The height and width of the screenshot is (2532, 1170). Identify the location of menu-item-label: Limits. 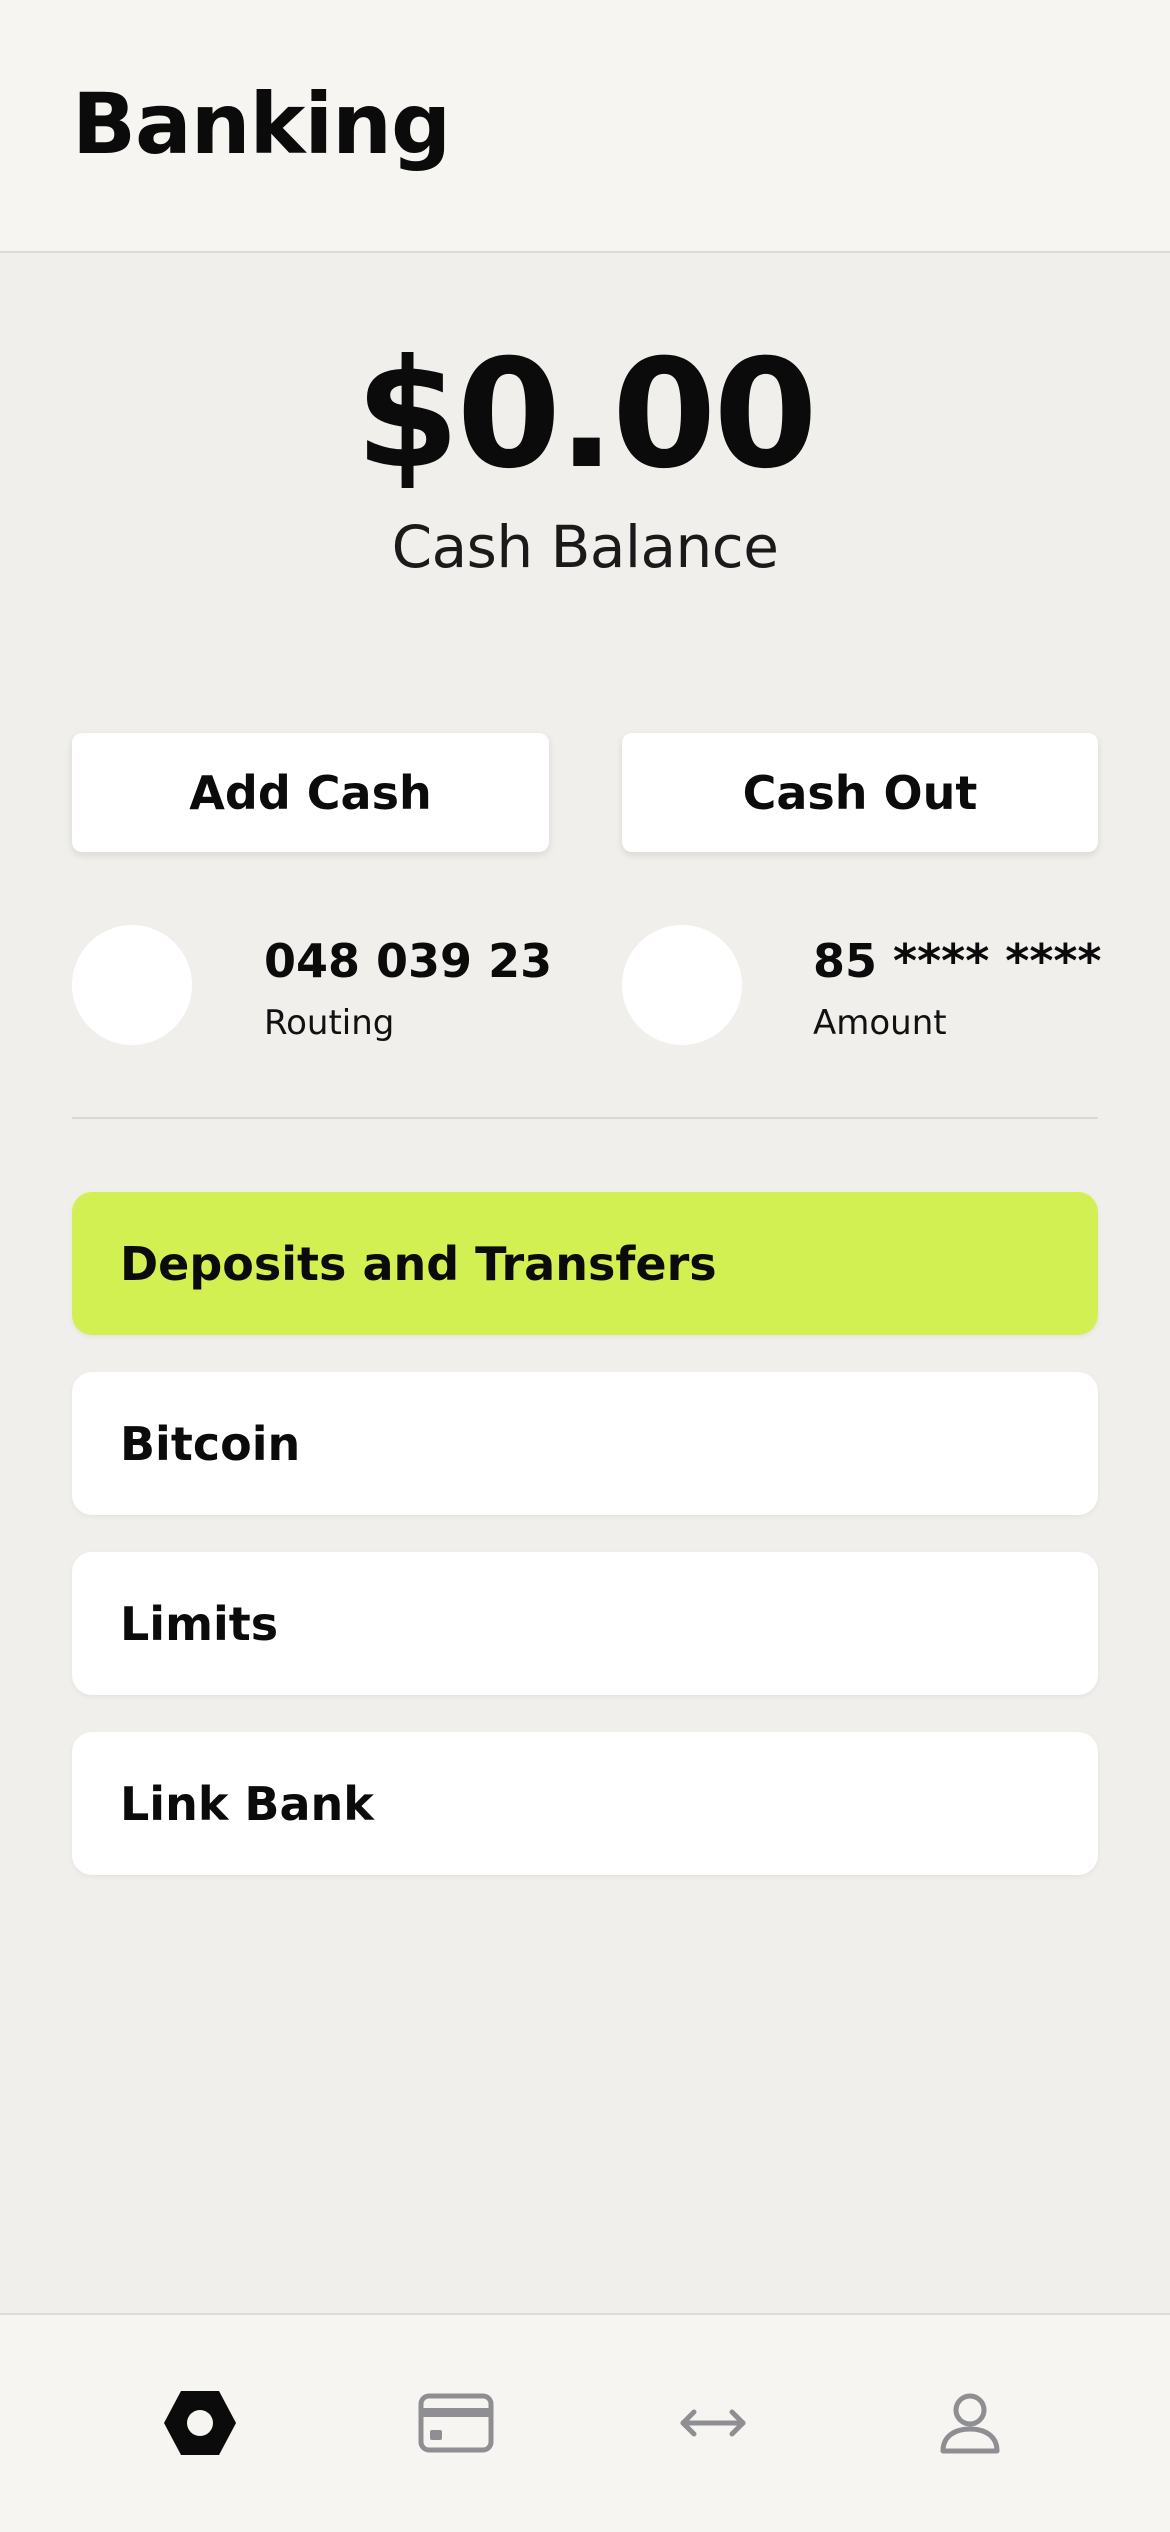
(199, 1623).